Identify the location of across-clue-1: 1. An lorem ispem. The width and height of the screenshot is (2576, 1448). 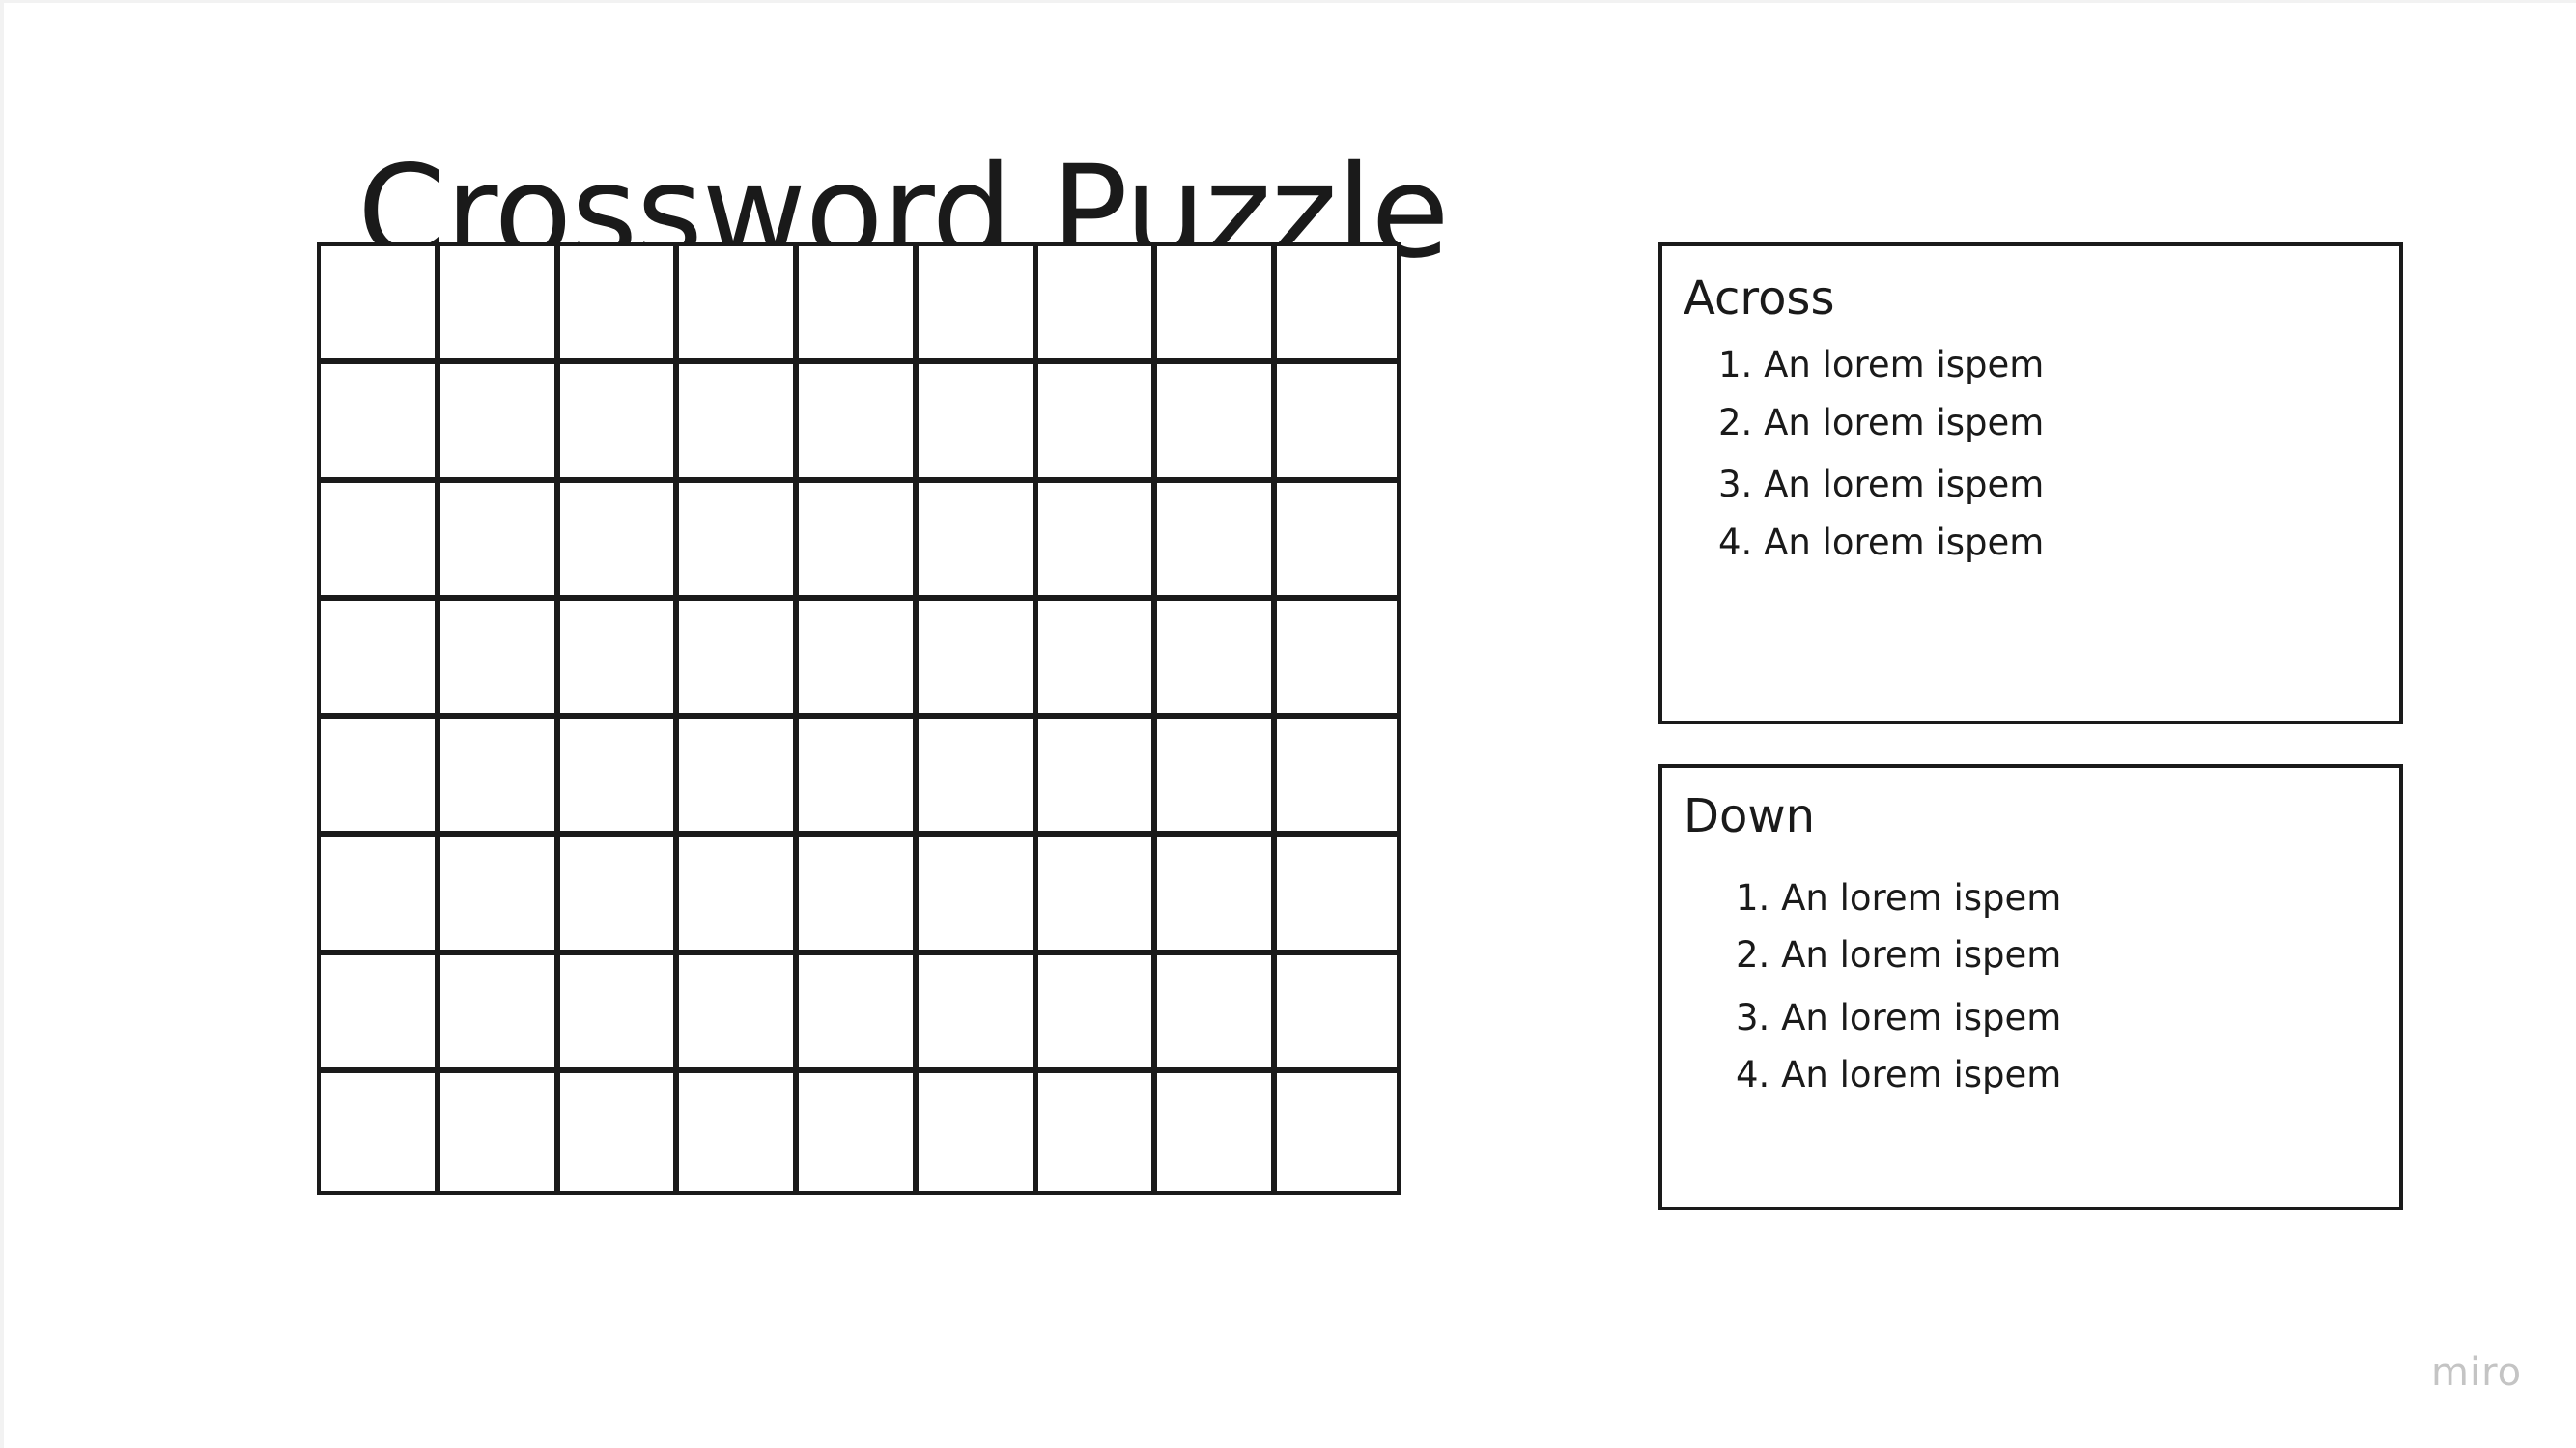
(1881, 364).